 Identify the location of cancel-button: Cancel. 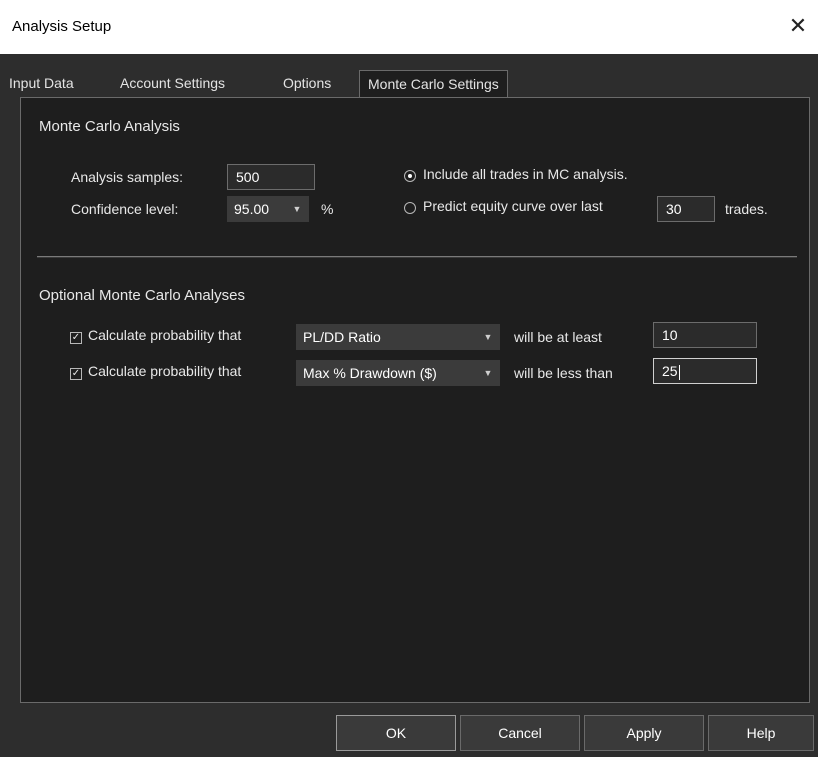
(520, 733).